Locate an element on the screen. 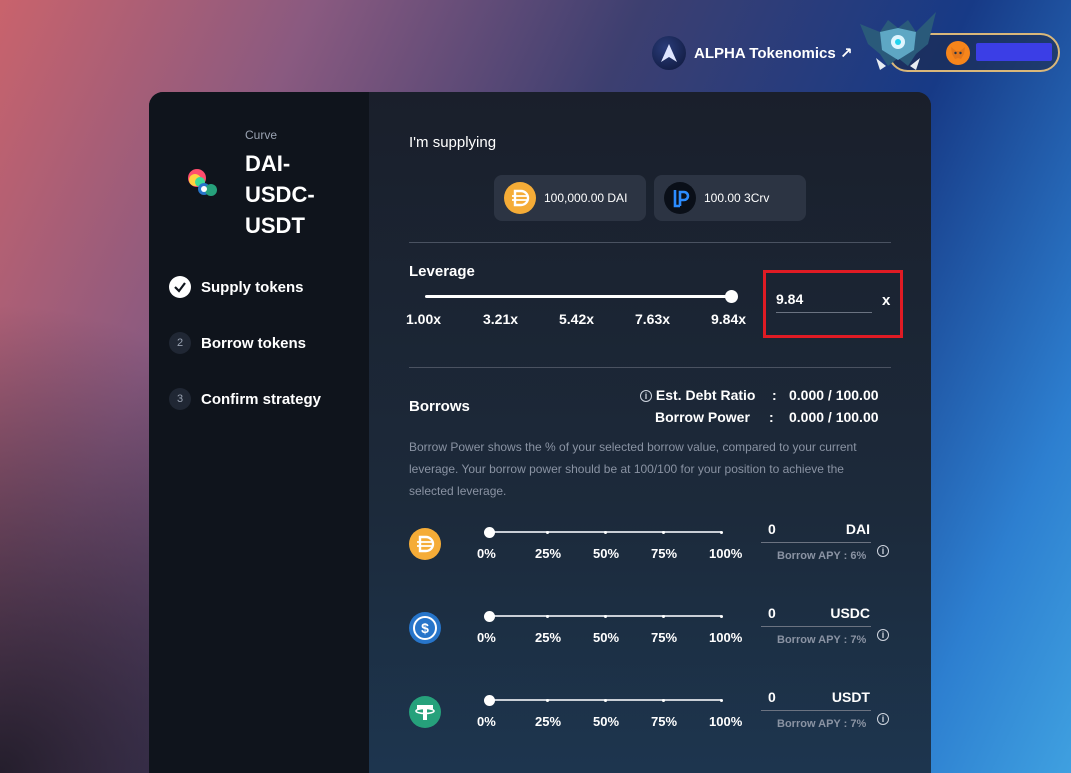  wallet-address is located at coordinates (1014, 52).